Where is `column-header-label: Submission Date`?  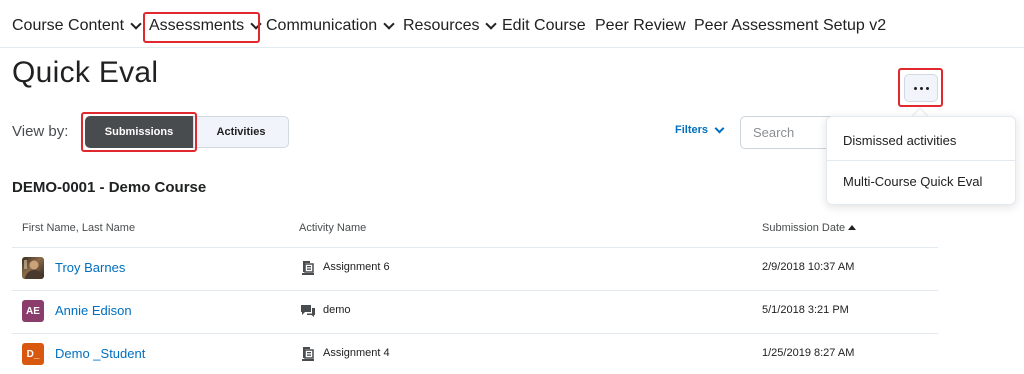 column-header-label: Submission Date is located at coordinates (804, 228).